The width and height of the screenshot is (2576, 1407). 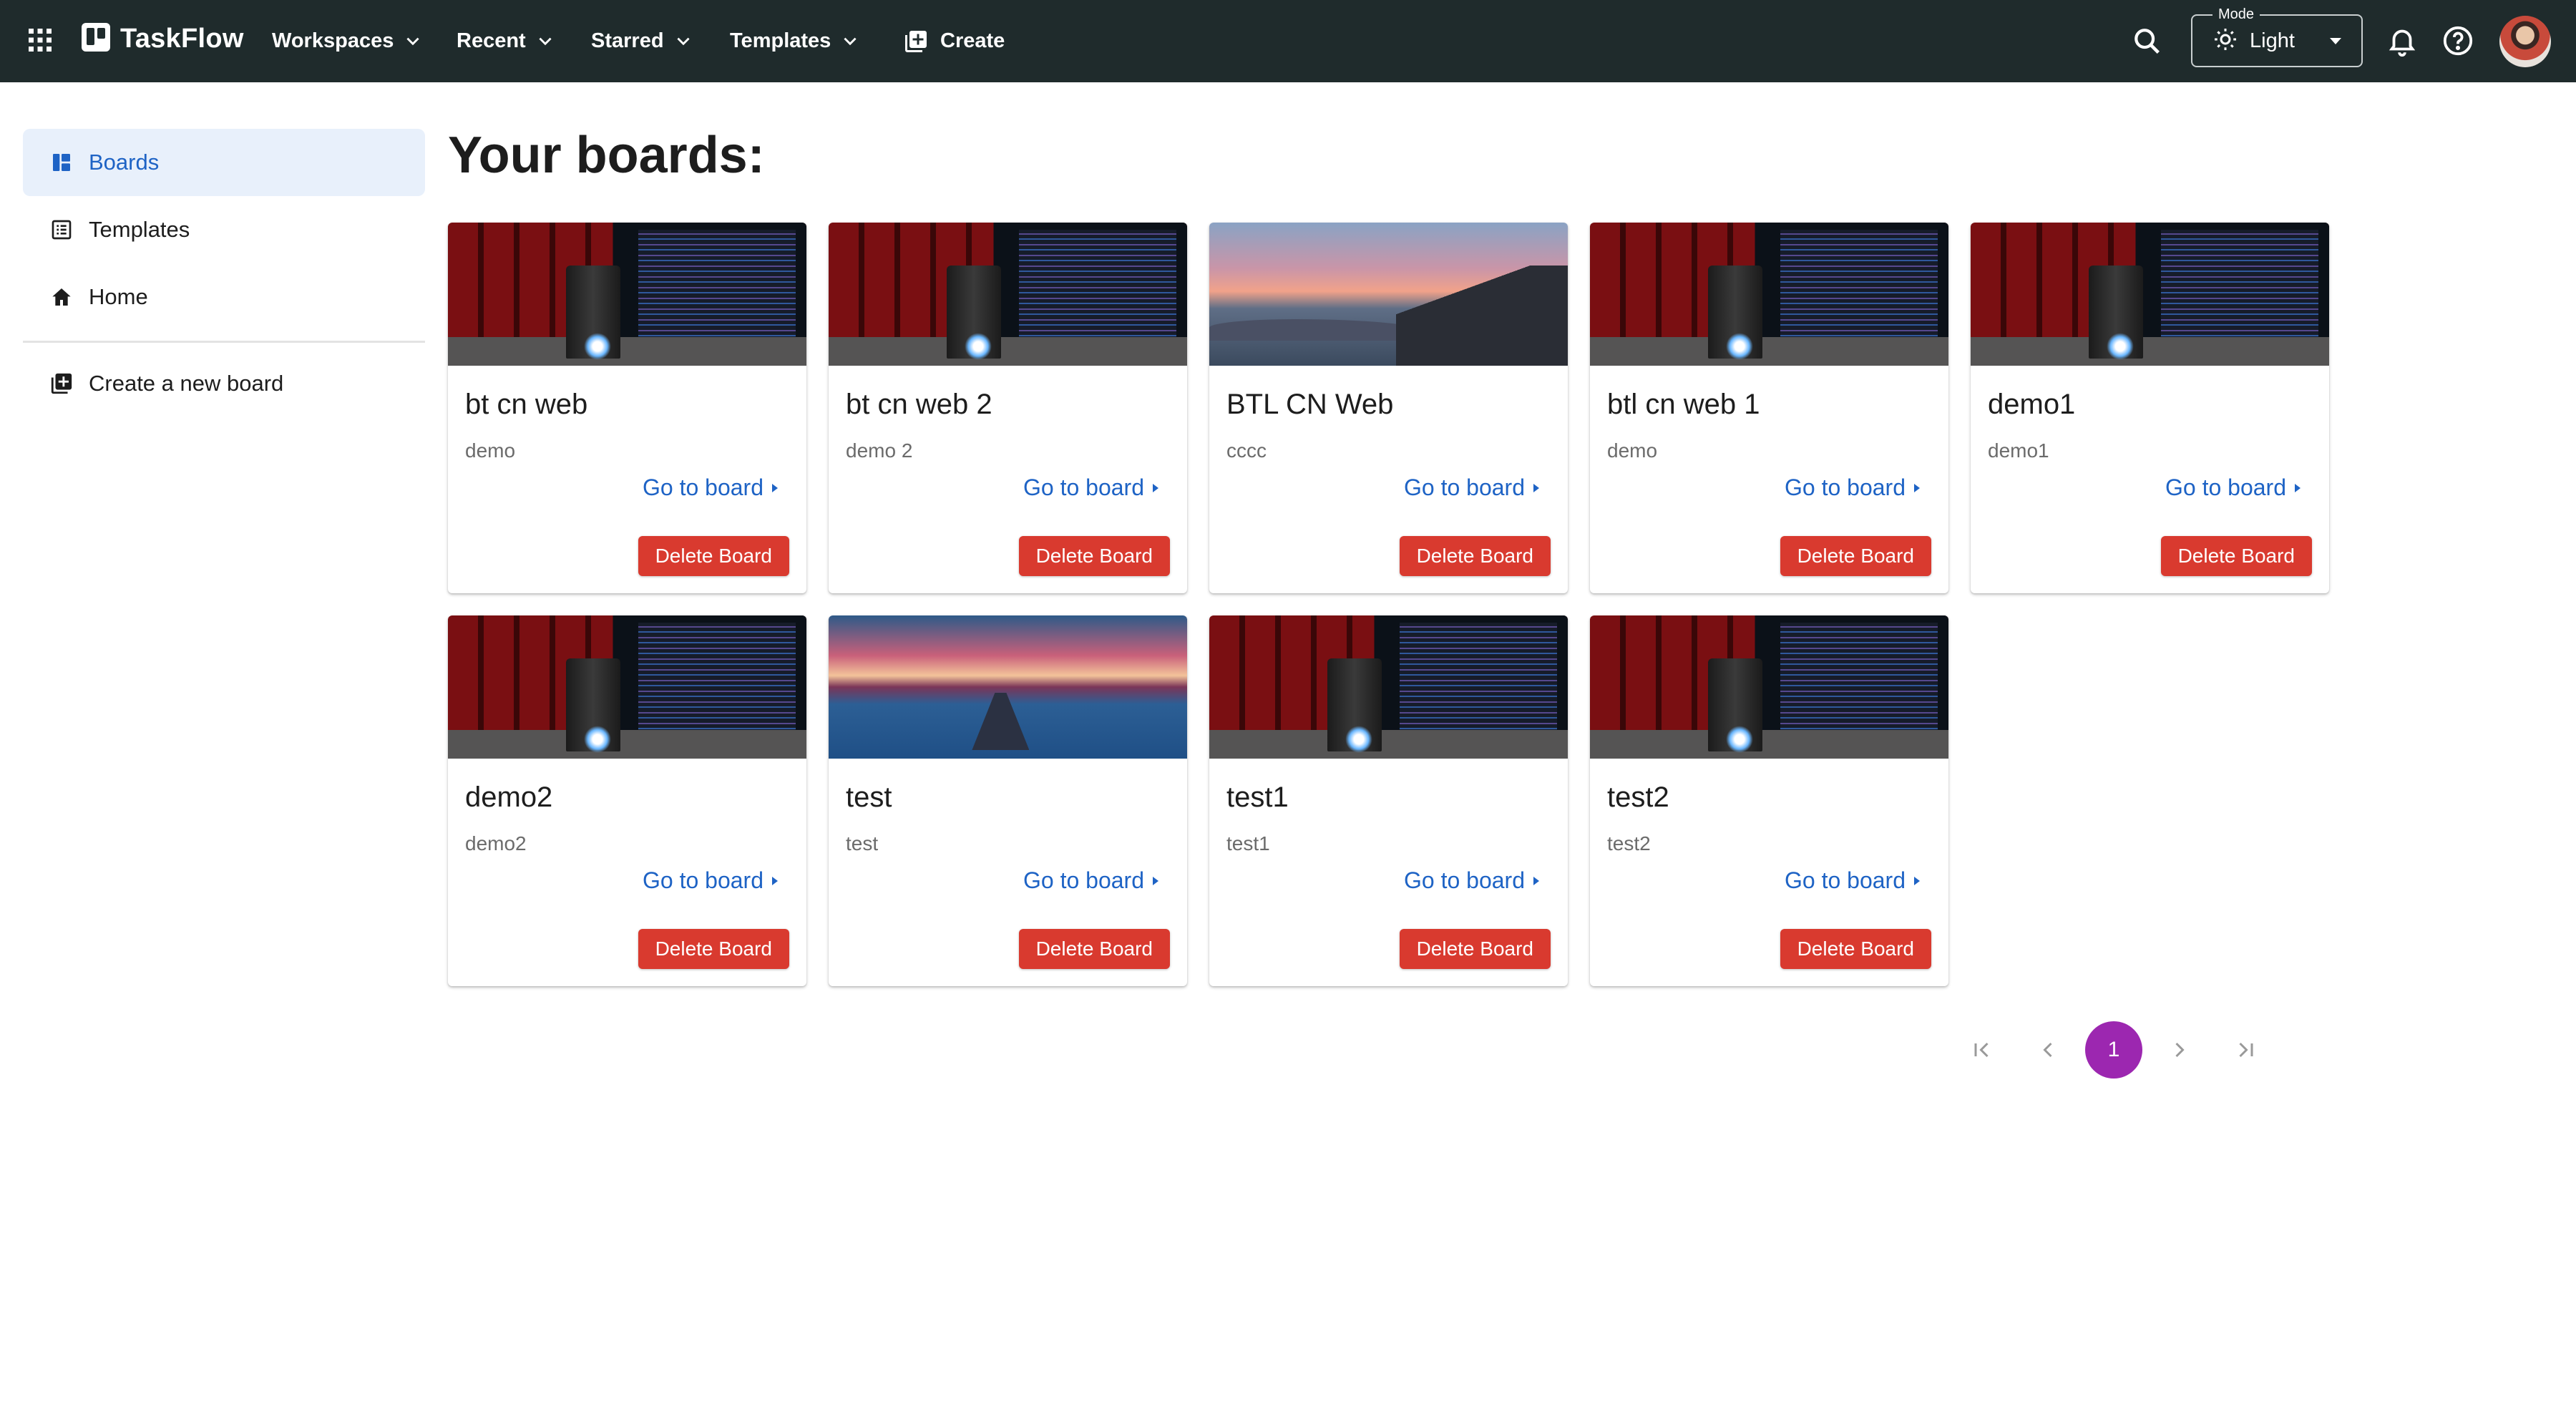 What do you see at coordinates (2335, 42) in the screenshot?
I see `caret-down-icon` at bounding box center [2335, 42].